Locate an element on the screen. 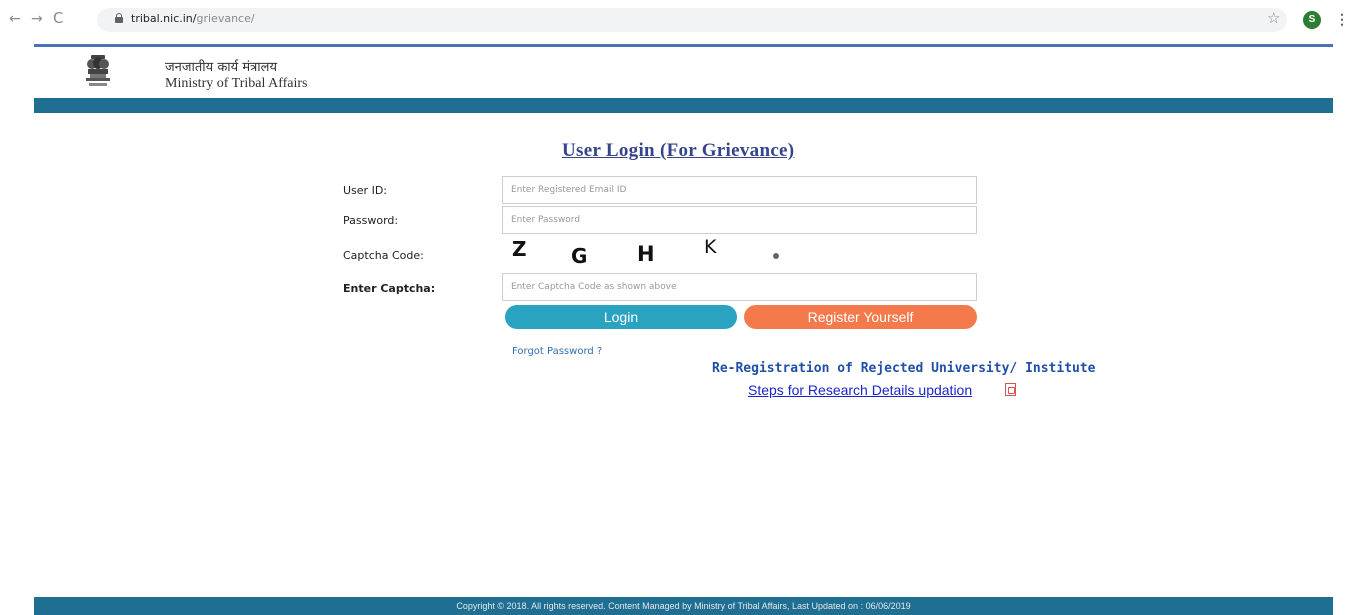 This screenshot has width=1361, height=615. profile-avatar: S is located at coordinates (1312, 20).